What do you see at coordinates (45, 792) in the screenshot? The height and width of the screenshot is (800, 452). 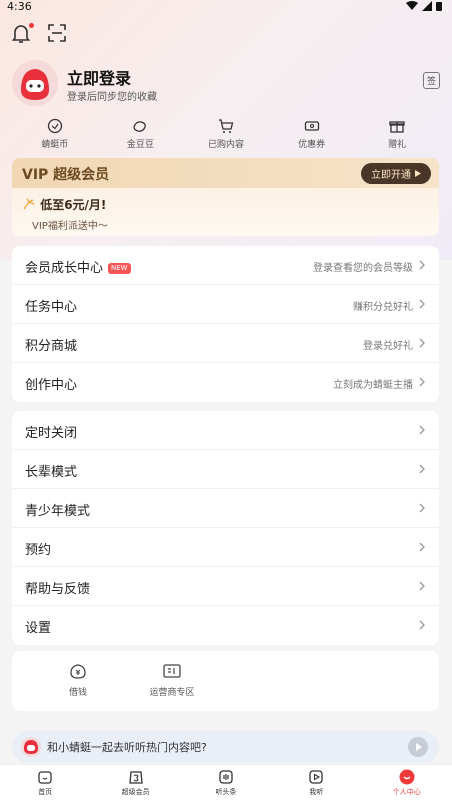 I see `tab-label-home: 首页` at bounding box center [45, 792].